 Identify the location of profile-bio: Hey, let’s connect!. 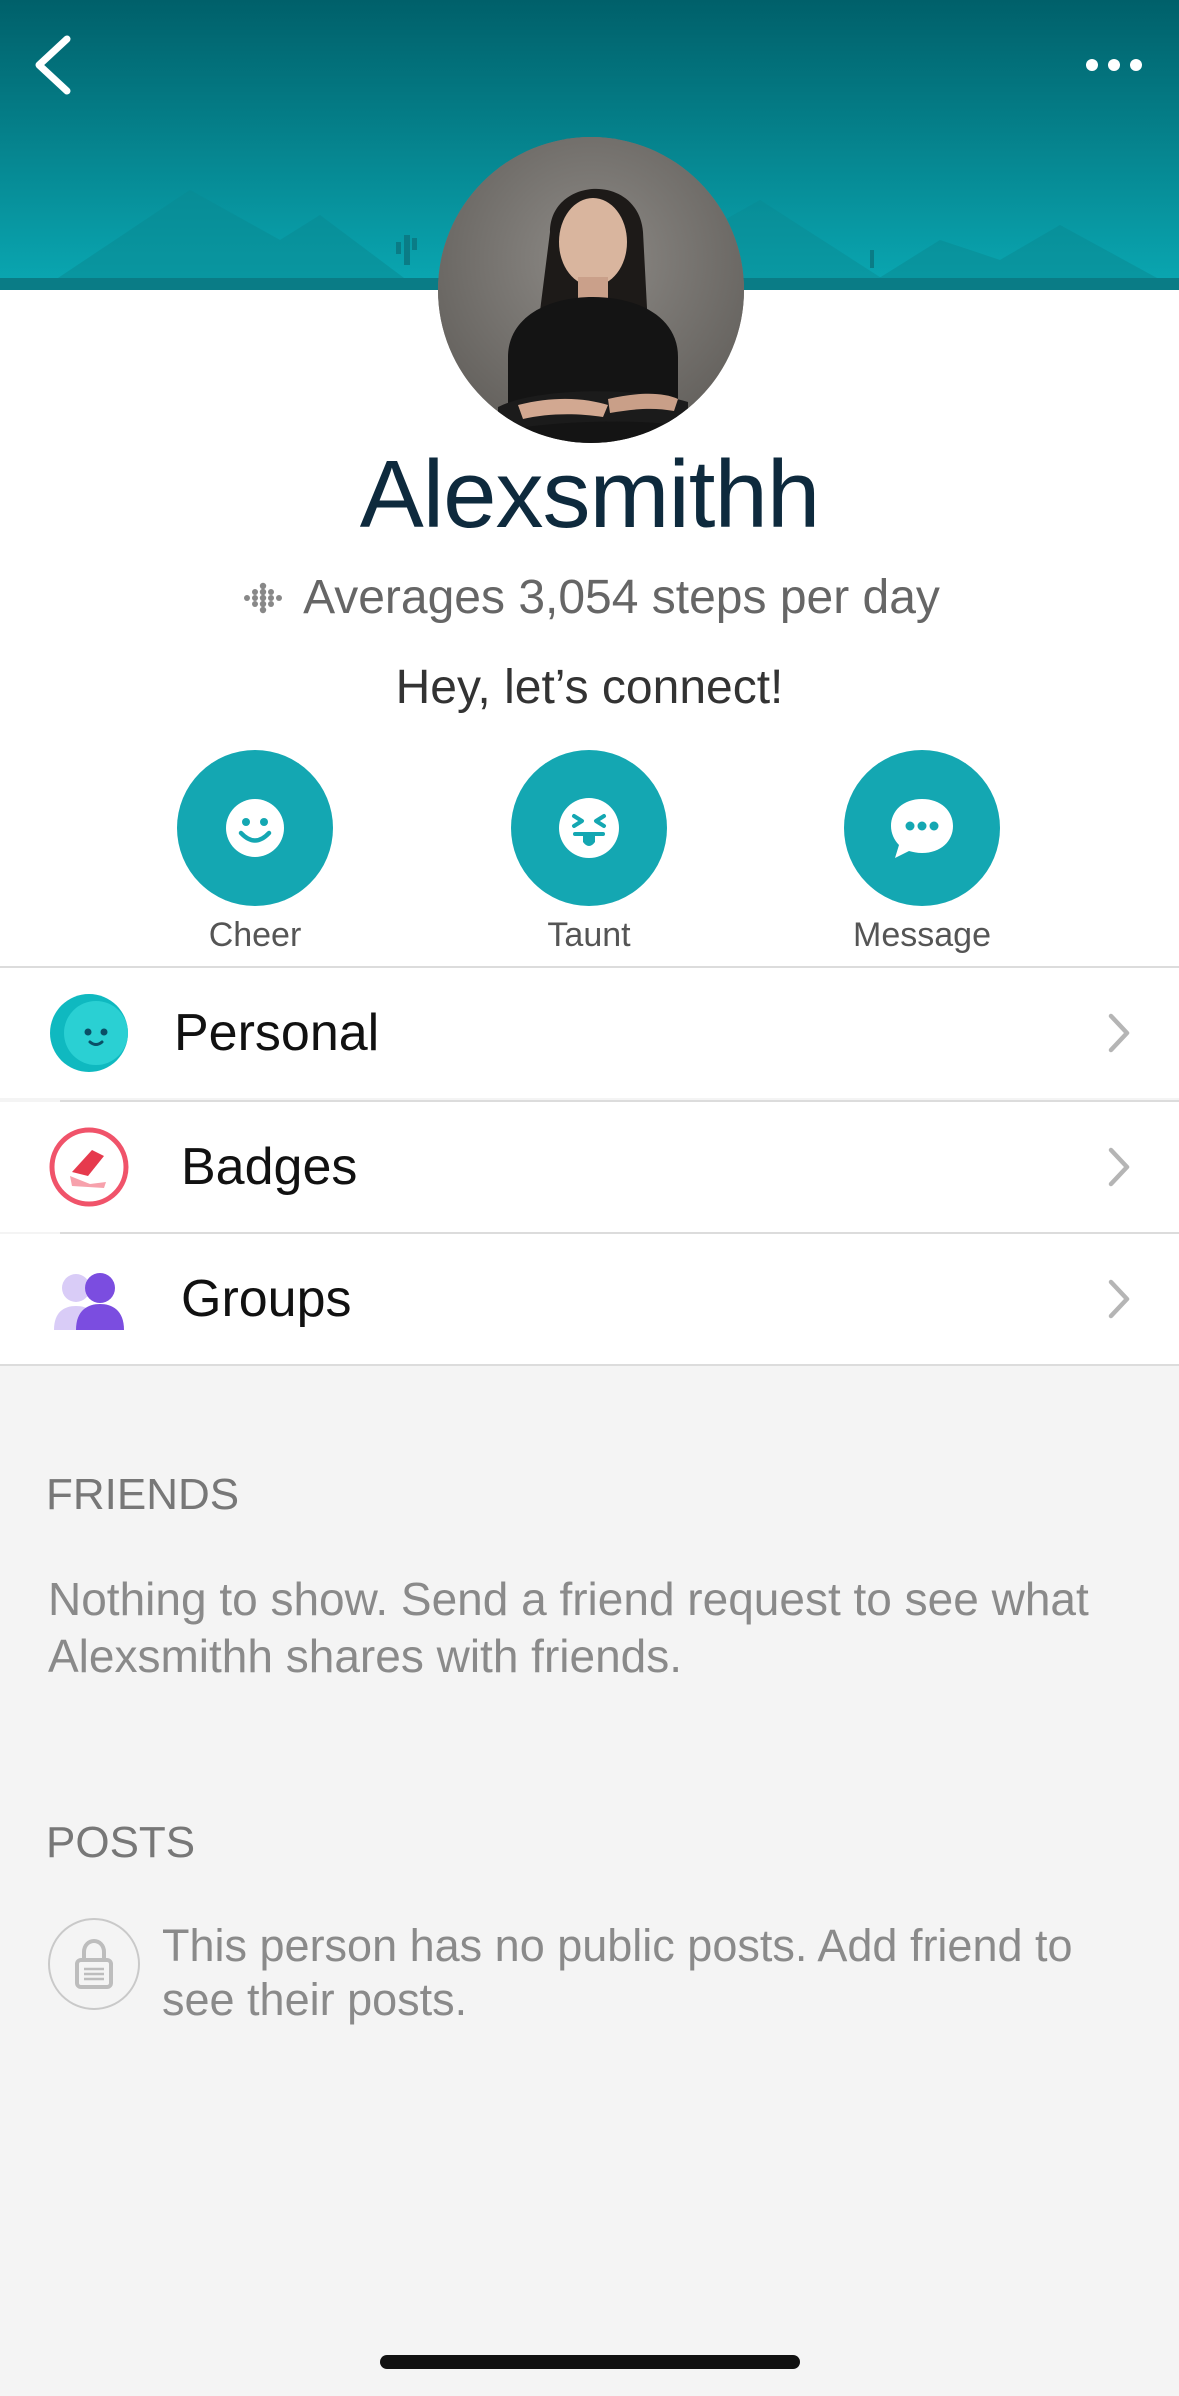
(589, 687).